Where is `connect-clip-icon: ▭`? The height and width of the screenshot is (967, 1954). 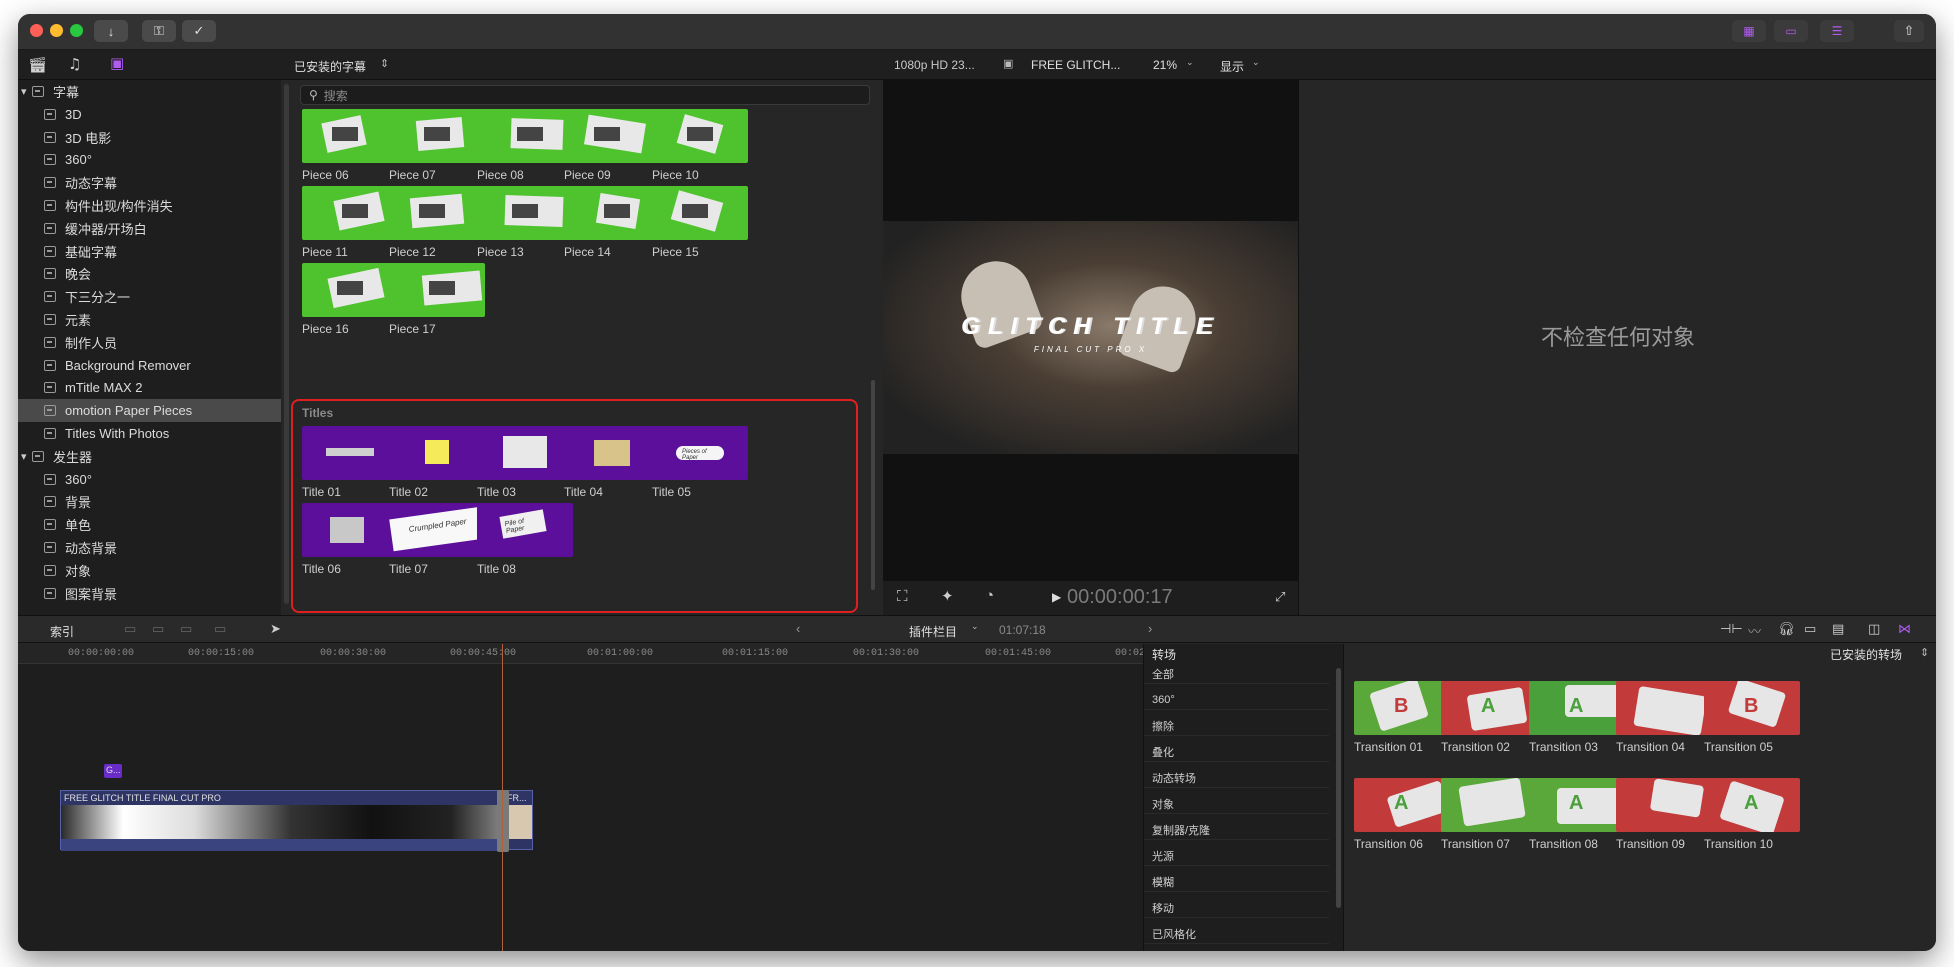 connect-clip-icon: ▭ is located at coordinates (220, 629).